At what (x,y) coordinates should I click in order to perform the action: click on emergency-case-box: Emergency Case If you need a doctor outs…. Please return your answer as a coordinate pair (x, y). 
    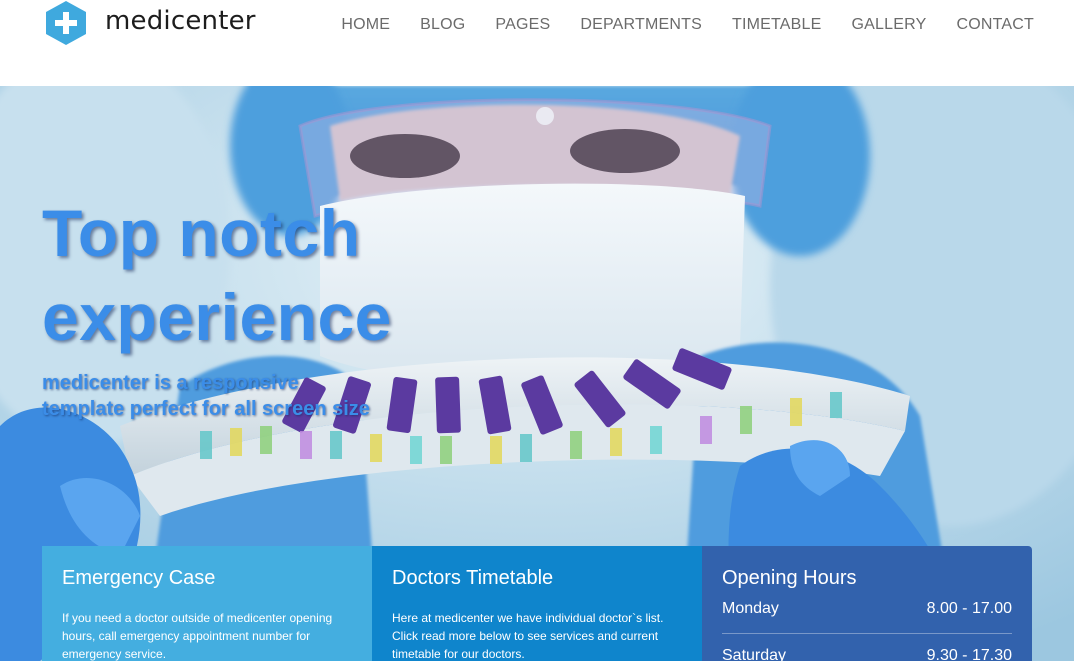
    Looking at the image, I should click on (207, 603).